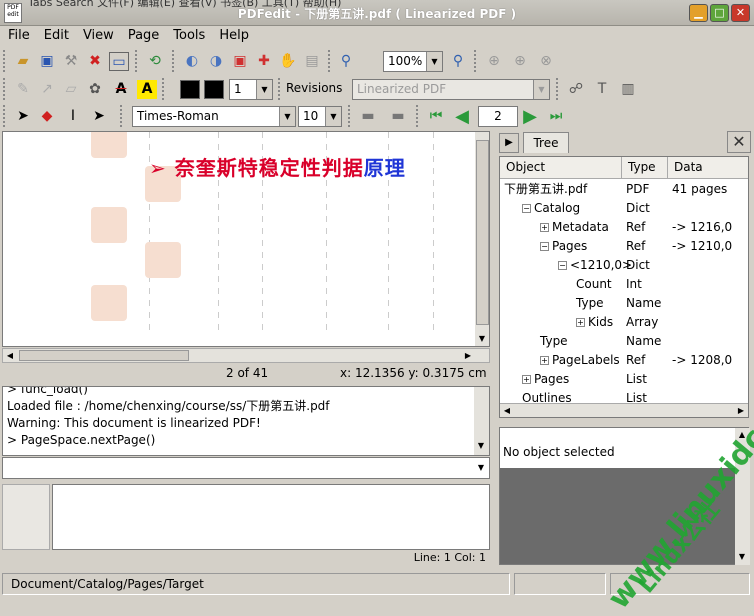  Describe the element at coordinates (251, 89) in the screenshot. I see `line-width-select: 1 ▼` at that location.